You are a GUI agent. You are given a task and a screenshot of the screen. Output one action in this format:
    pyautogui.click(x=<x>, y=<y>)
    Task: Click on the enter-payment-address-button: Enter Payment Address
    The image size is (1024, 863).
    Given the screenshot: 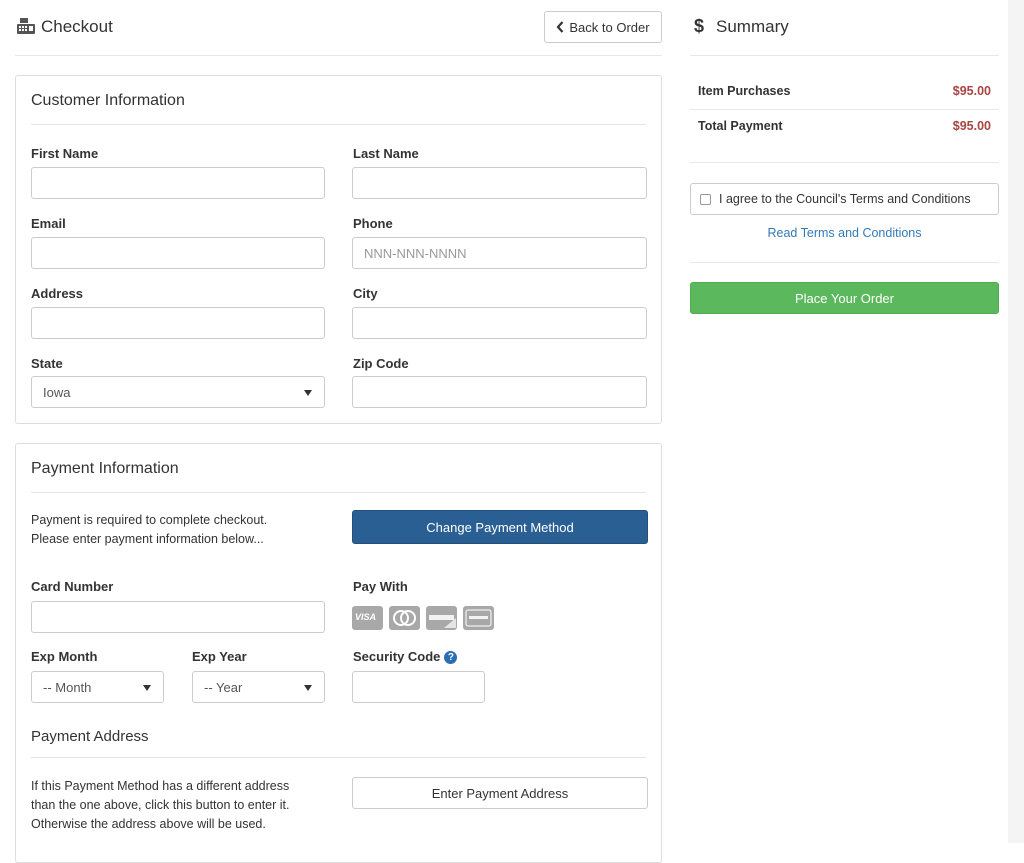 What is the action you would take?
    pyautogui.click(x=500, y=793)
    